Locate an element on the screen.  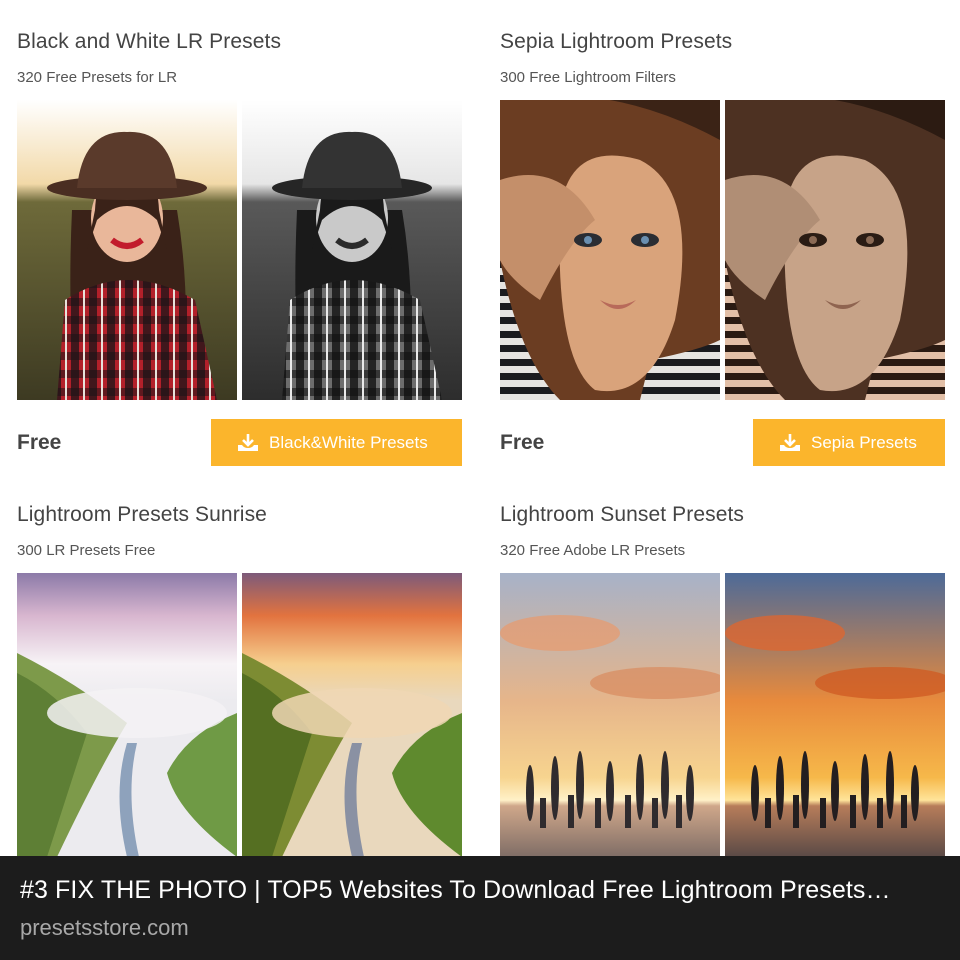
download-button-label: Sepia Presets is located at coordinates (864, 442).